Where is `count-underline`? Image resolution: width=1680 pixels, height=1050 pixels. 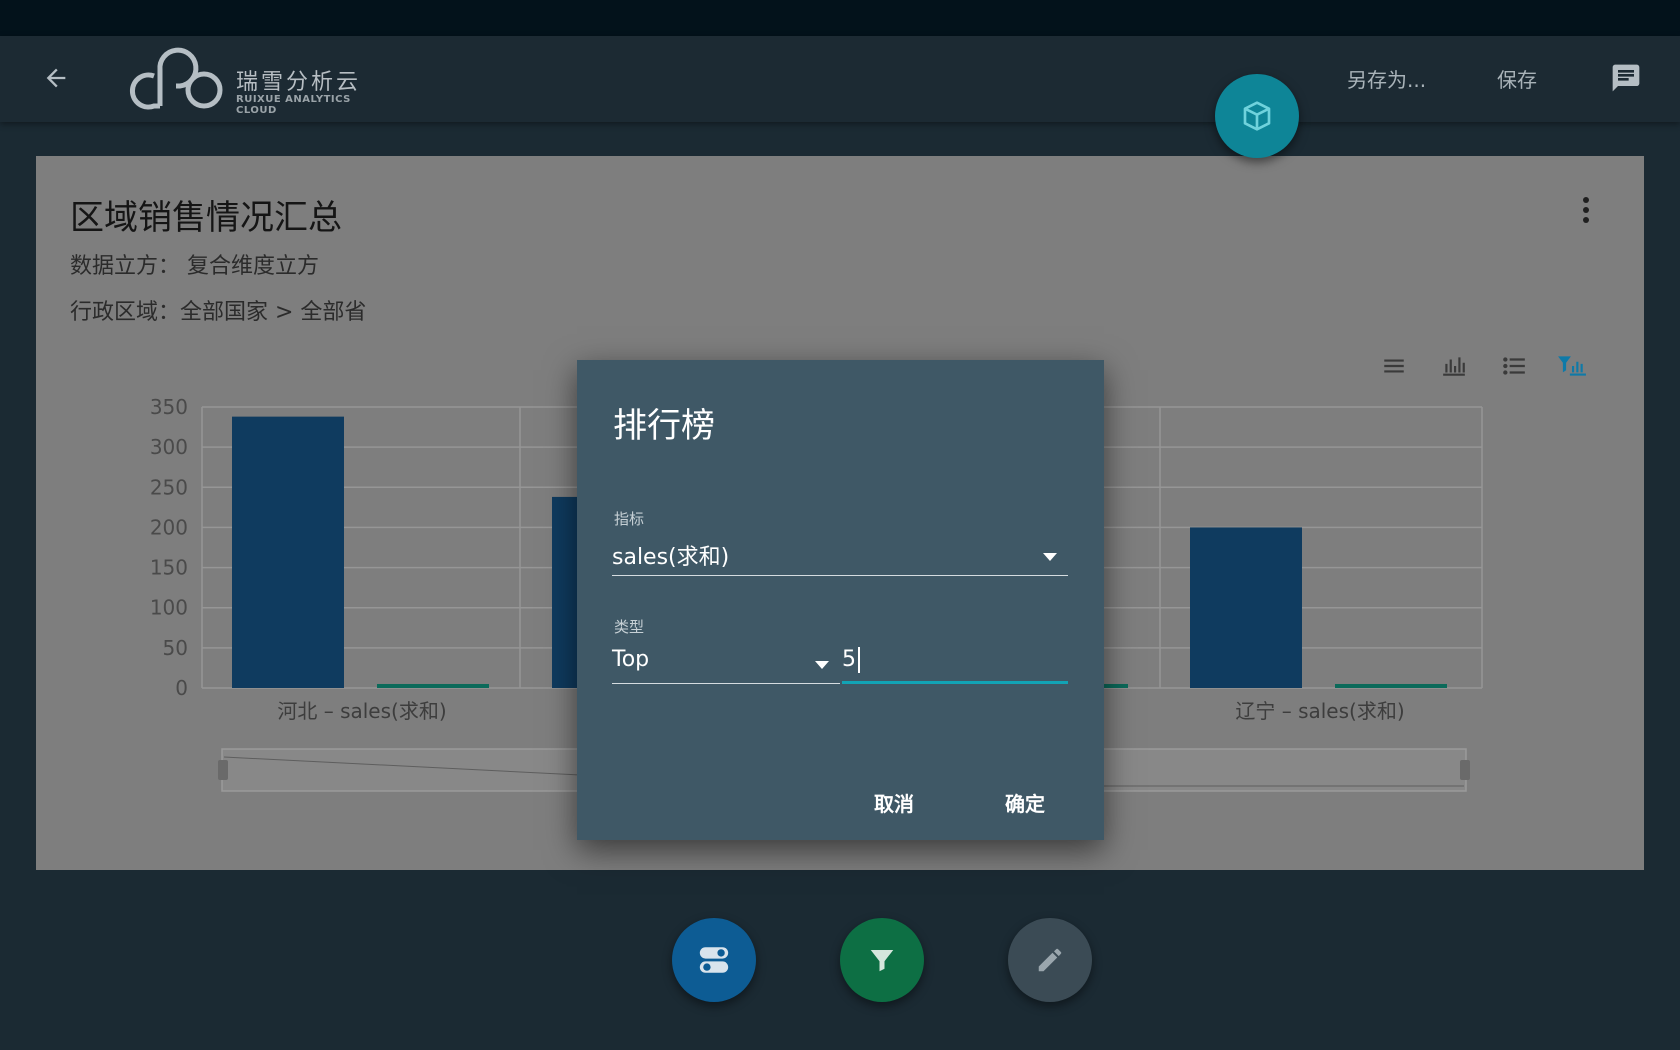 count-underline is located at coordinates (955, 682).